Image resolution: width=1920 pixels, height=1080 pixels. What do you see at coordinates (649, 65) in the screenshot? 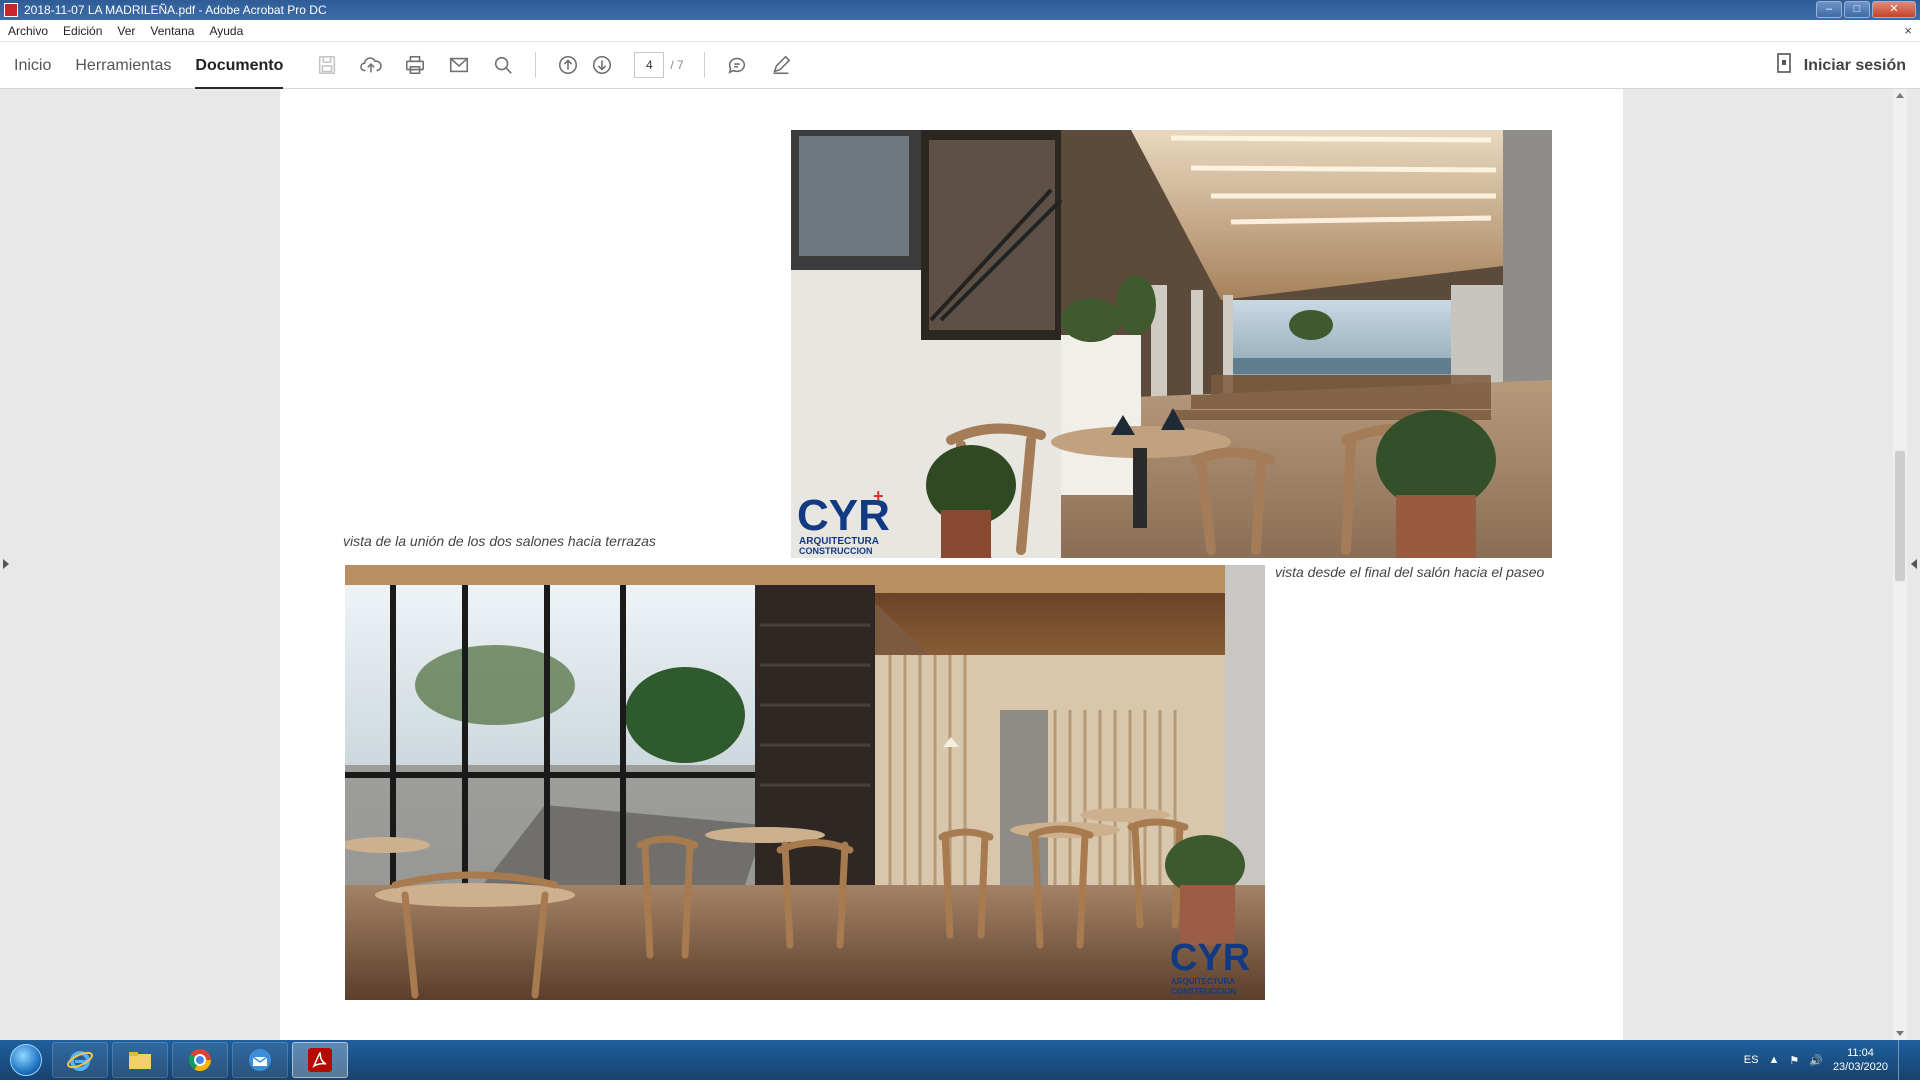
I see `page-number-input: 4` at bounding box center [649, 65].